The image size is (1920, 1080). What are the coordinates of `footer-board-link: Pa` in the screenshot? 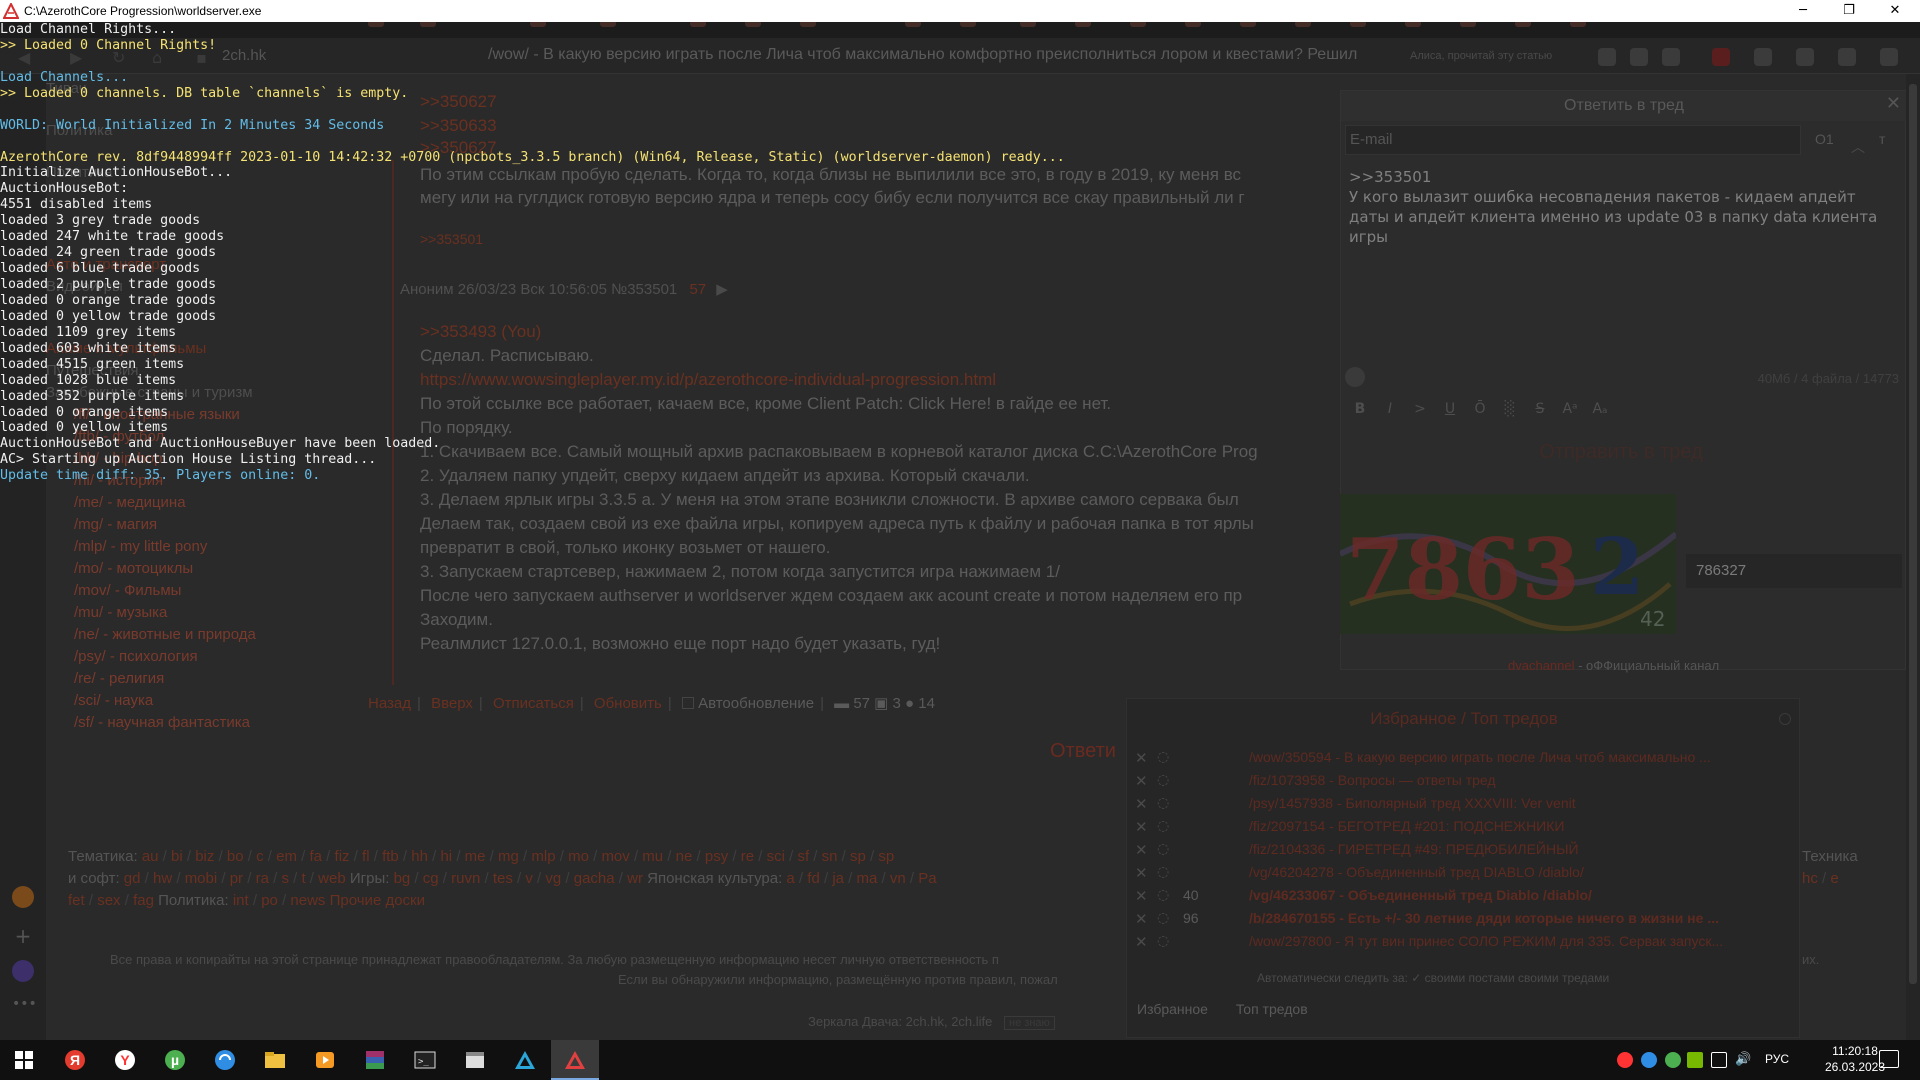 It's located at (927, 878).